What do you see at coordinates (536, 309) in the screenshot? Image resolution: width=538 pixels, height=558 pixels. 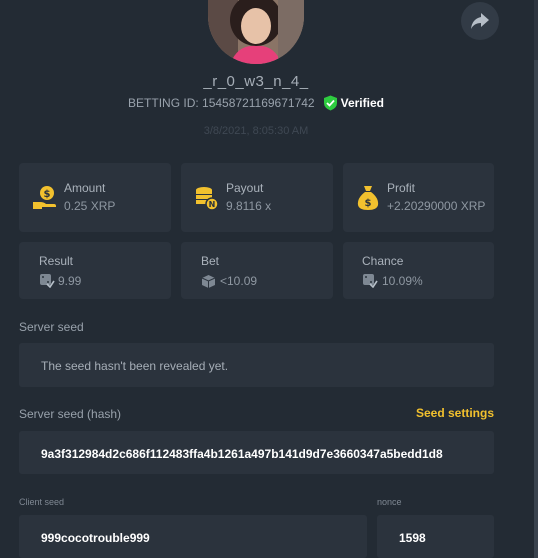 I see `scrollbar-thumb` at bounding box center [536, 309].